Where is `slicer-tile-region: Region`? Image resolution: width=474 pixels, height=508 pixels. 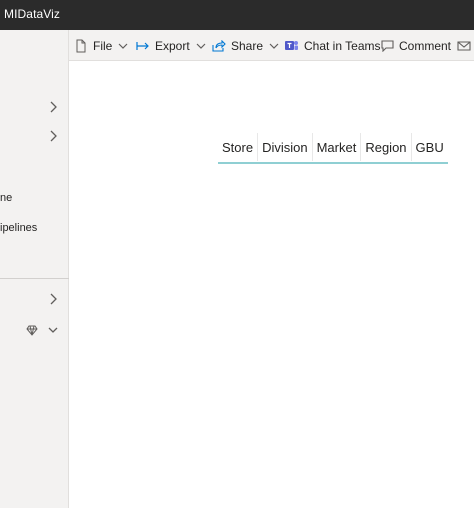
slicer-tile-region: Region is located at coordinates (386, 147).